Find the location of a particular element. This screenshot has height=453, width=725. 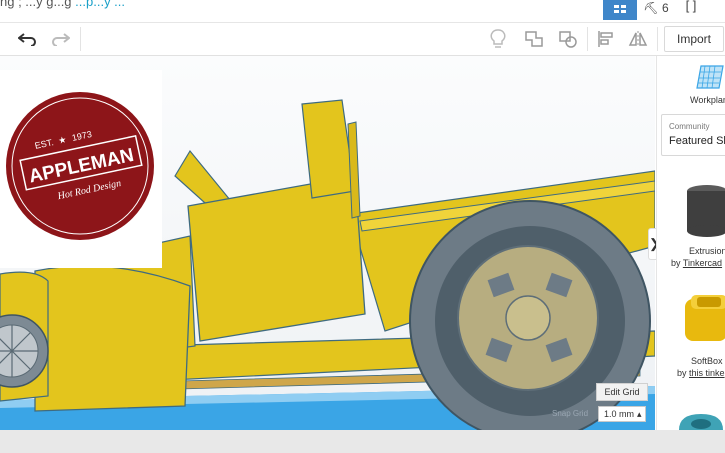

shape-author-line: by this tinke is located at coordinates (701, 373).